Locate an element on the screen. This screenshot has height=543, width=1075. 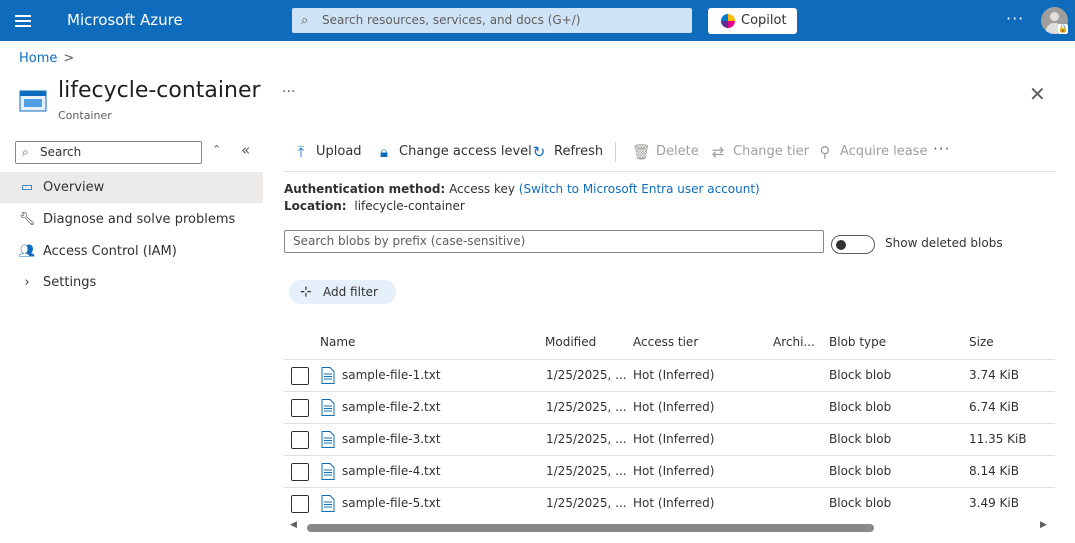
sort-updown-icon: ⌃ is located at coordinates (216, 149).